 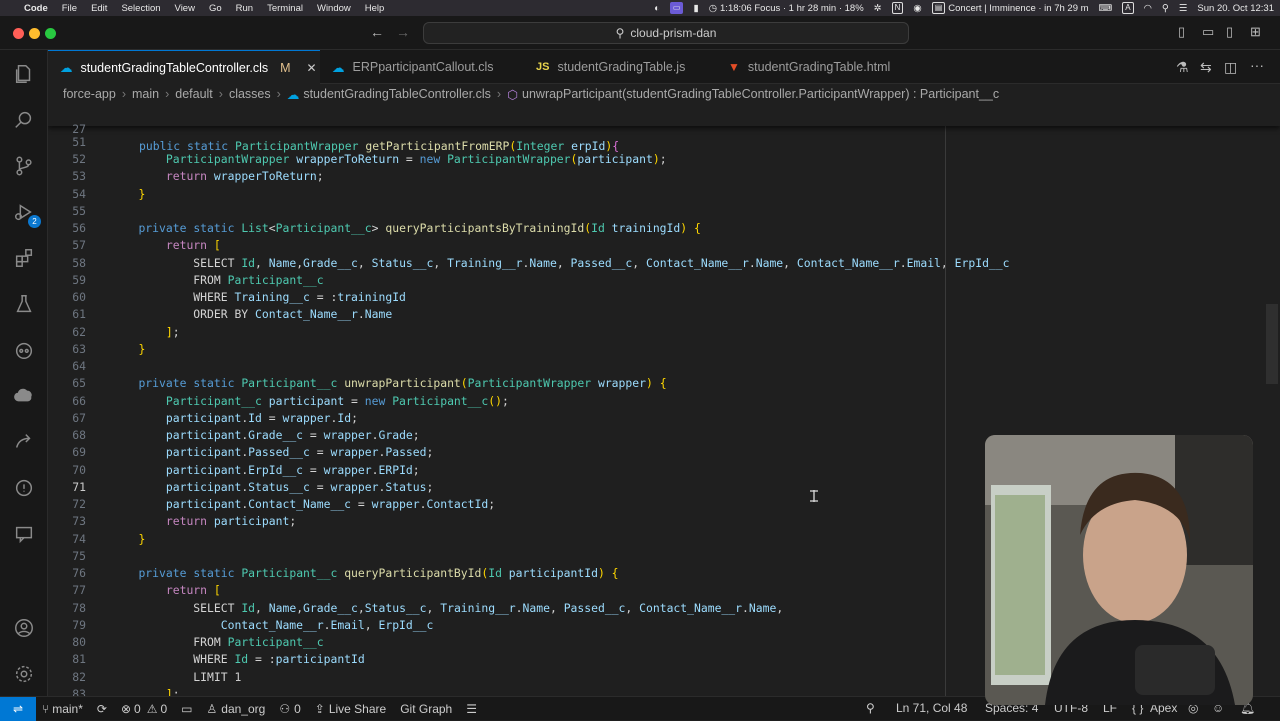 What do you see at coordinates (897, 8) in the screenshot?
I see `notion-icon: N` at bounding box center [897, 8].